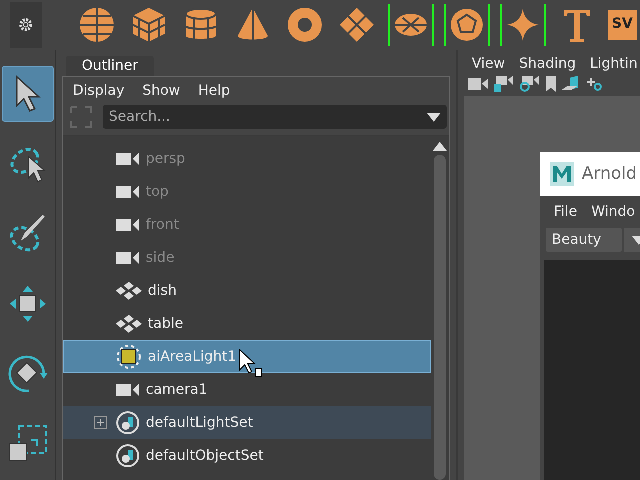 This screenshot has height=480, width=640. Describe the element at coordinates (205, 456) in the screenshot. I see `item-name: defaultObjectSet` at that location.